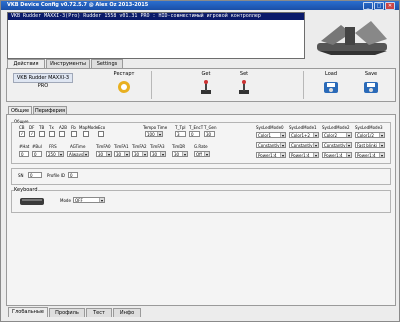  I want to click on flag-a2b-checkbox, so click(62, 134).